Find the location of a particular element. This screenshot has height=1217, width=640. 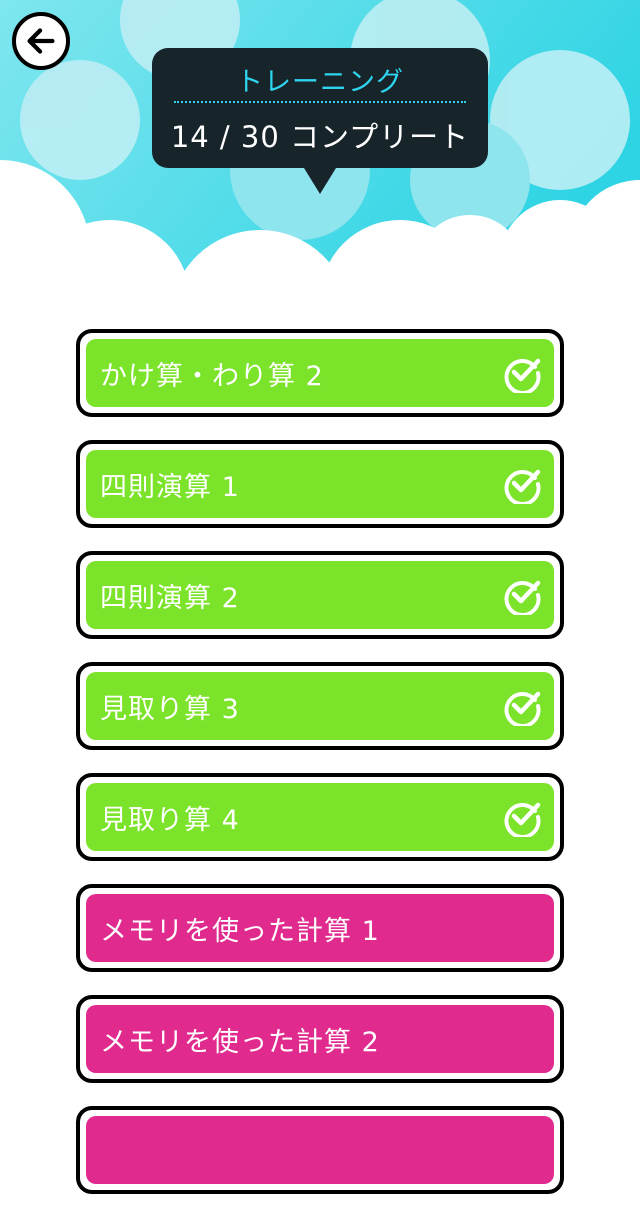

lesson-item: メモリを使った計算 1 is located at coordinates (320, 928).